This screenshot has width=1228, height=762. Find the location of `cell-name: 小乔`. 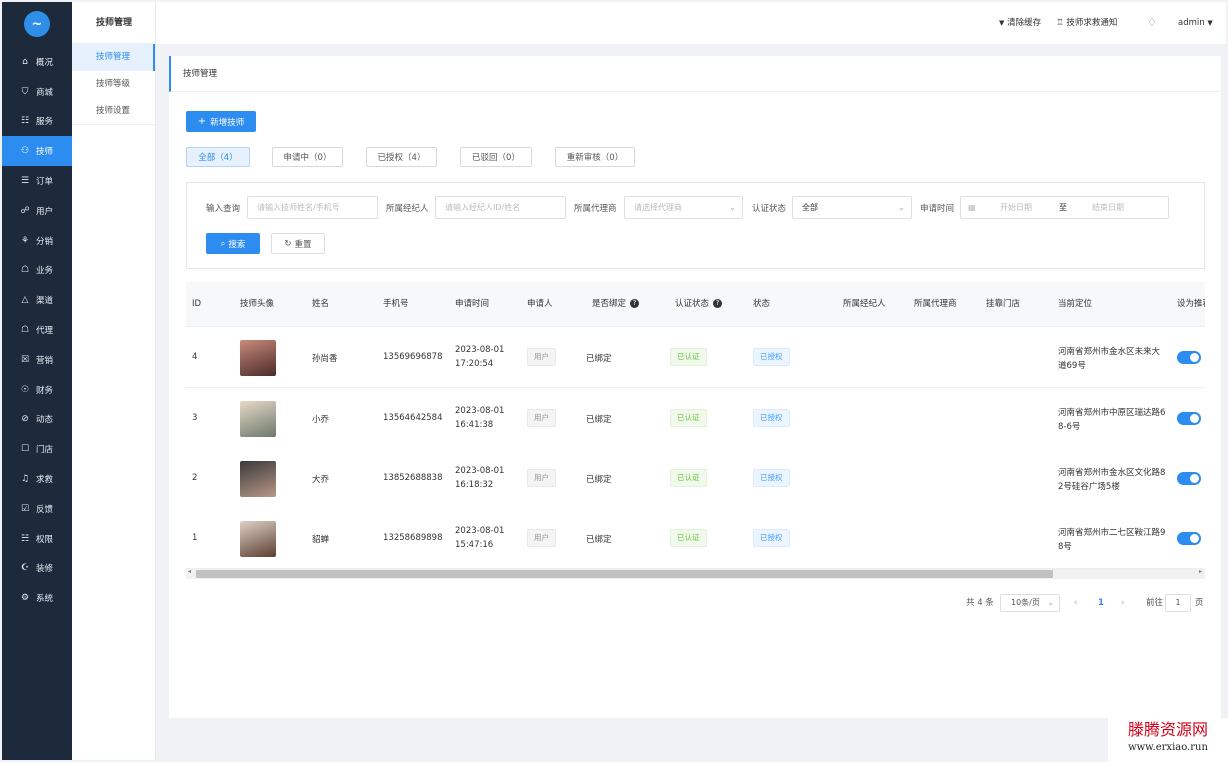

cell-name: 小乔 is located at coordinates (321, 420).